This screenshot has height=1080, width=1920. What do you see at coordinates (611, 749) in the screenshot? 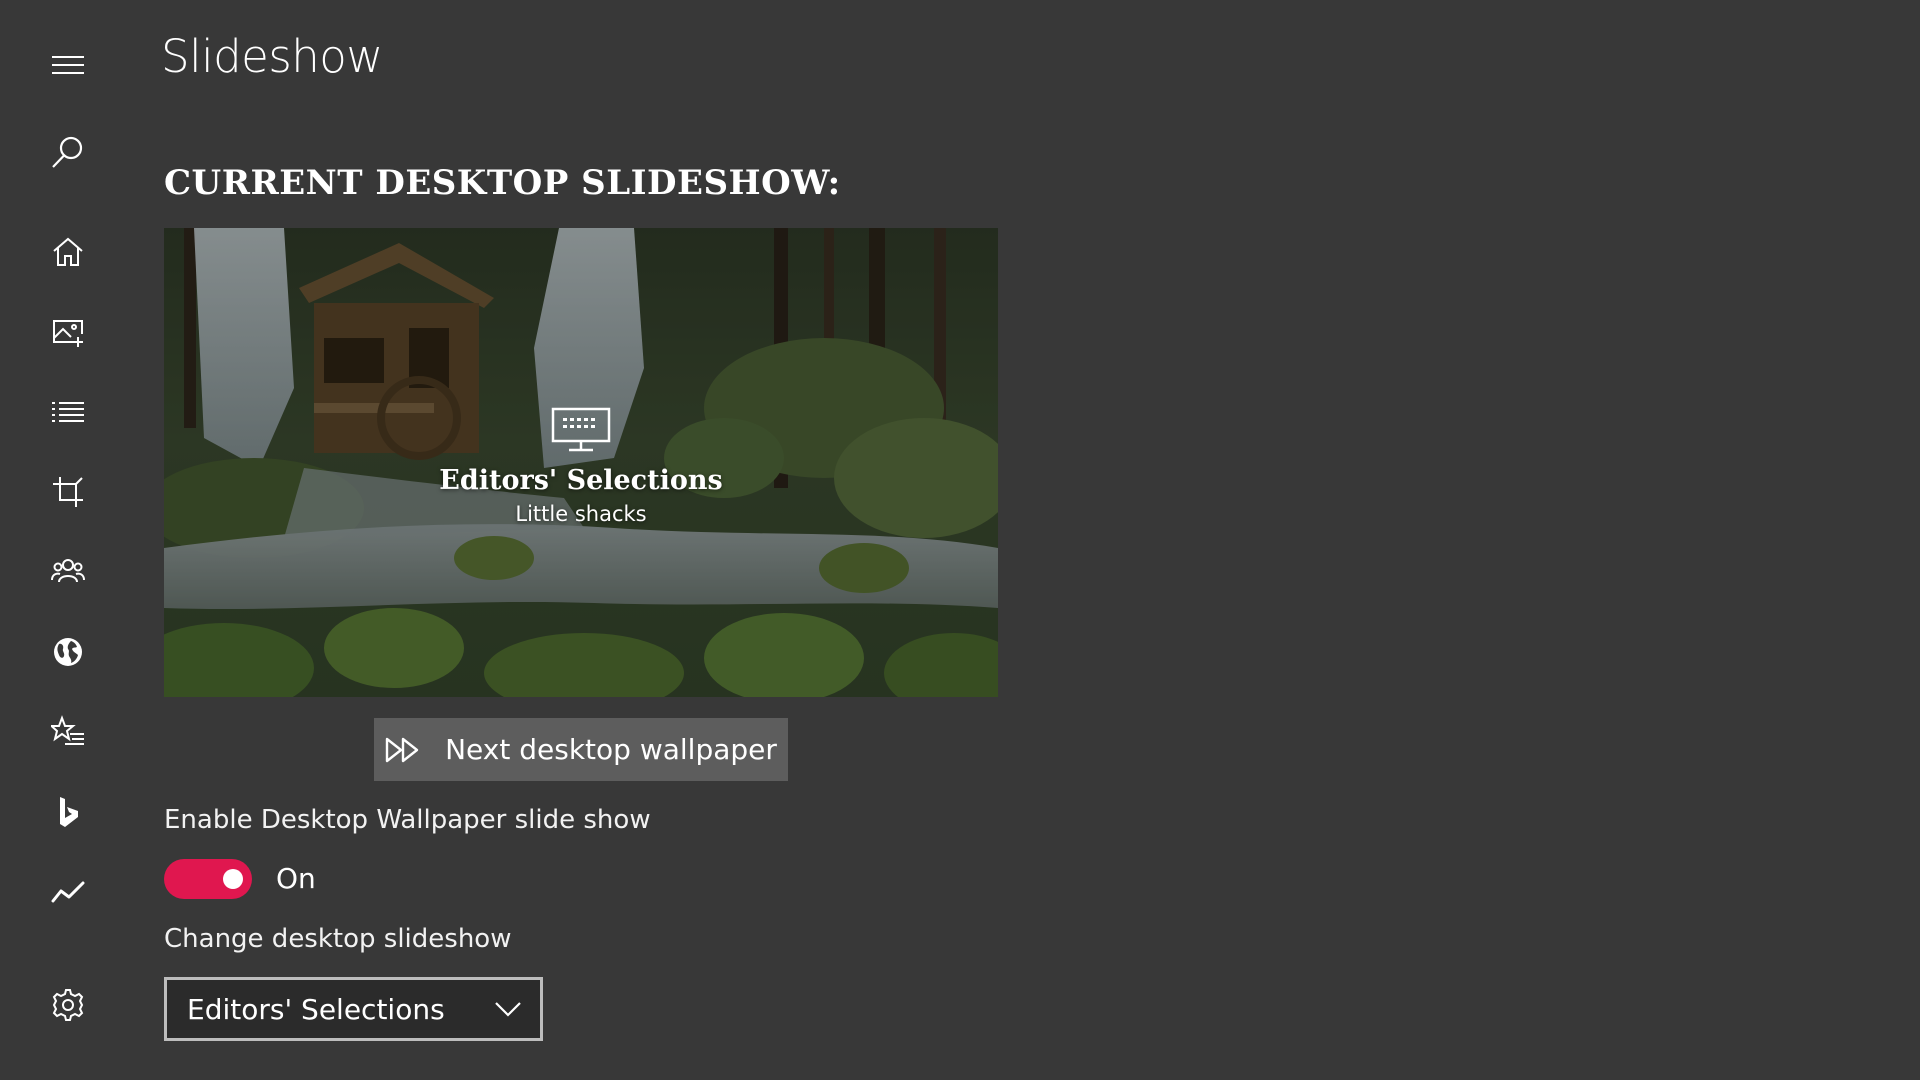
I see `next-wallpaper-label: Next desktop wallpaper` at bounding box center [611, 749].